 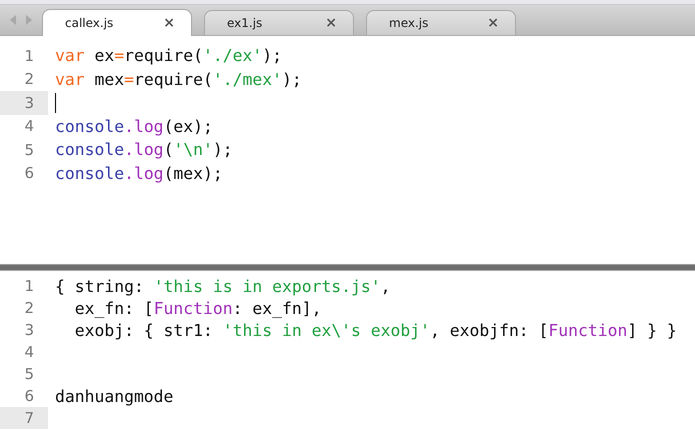 What do you see at coordinates (55, 102) in the screenshot?
I see `text-cursor` at bounding box center [55, 102].